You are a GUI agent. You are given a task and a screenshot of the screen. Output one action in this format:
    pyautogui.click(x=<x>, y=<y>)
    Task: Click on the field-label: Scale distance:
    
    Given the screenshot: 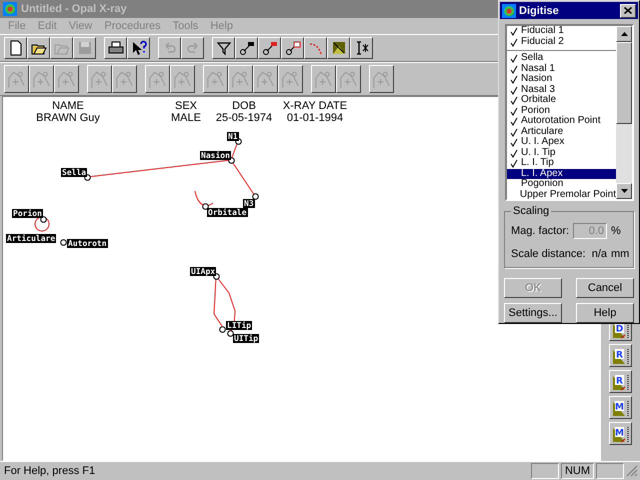 What is the action you would take?
    pyautogui.click(x=549, y=254)
    